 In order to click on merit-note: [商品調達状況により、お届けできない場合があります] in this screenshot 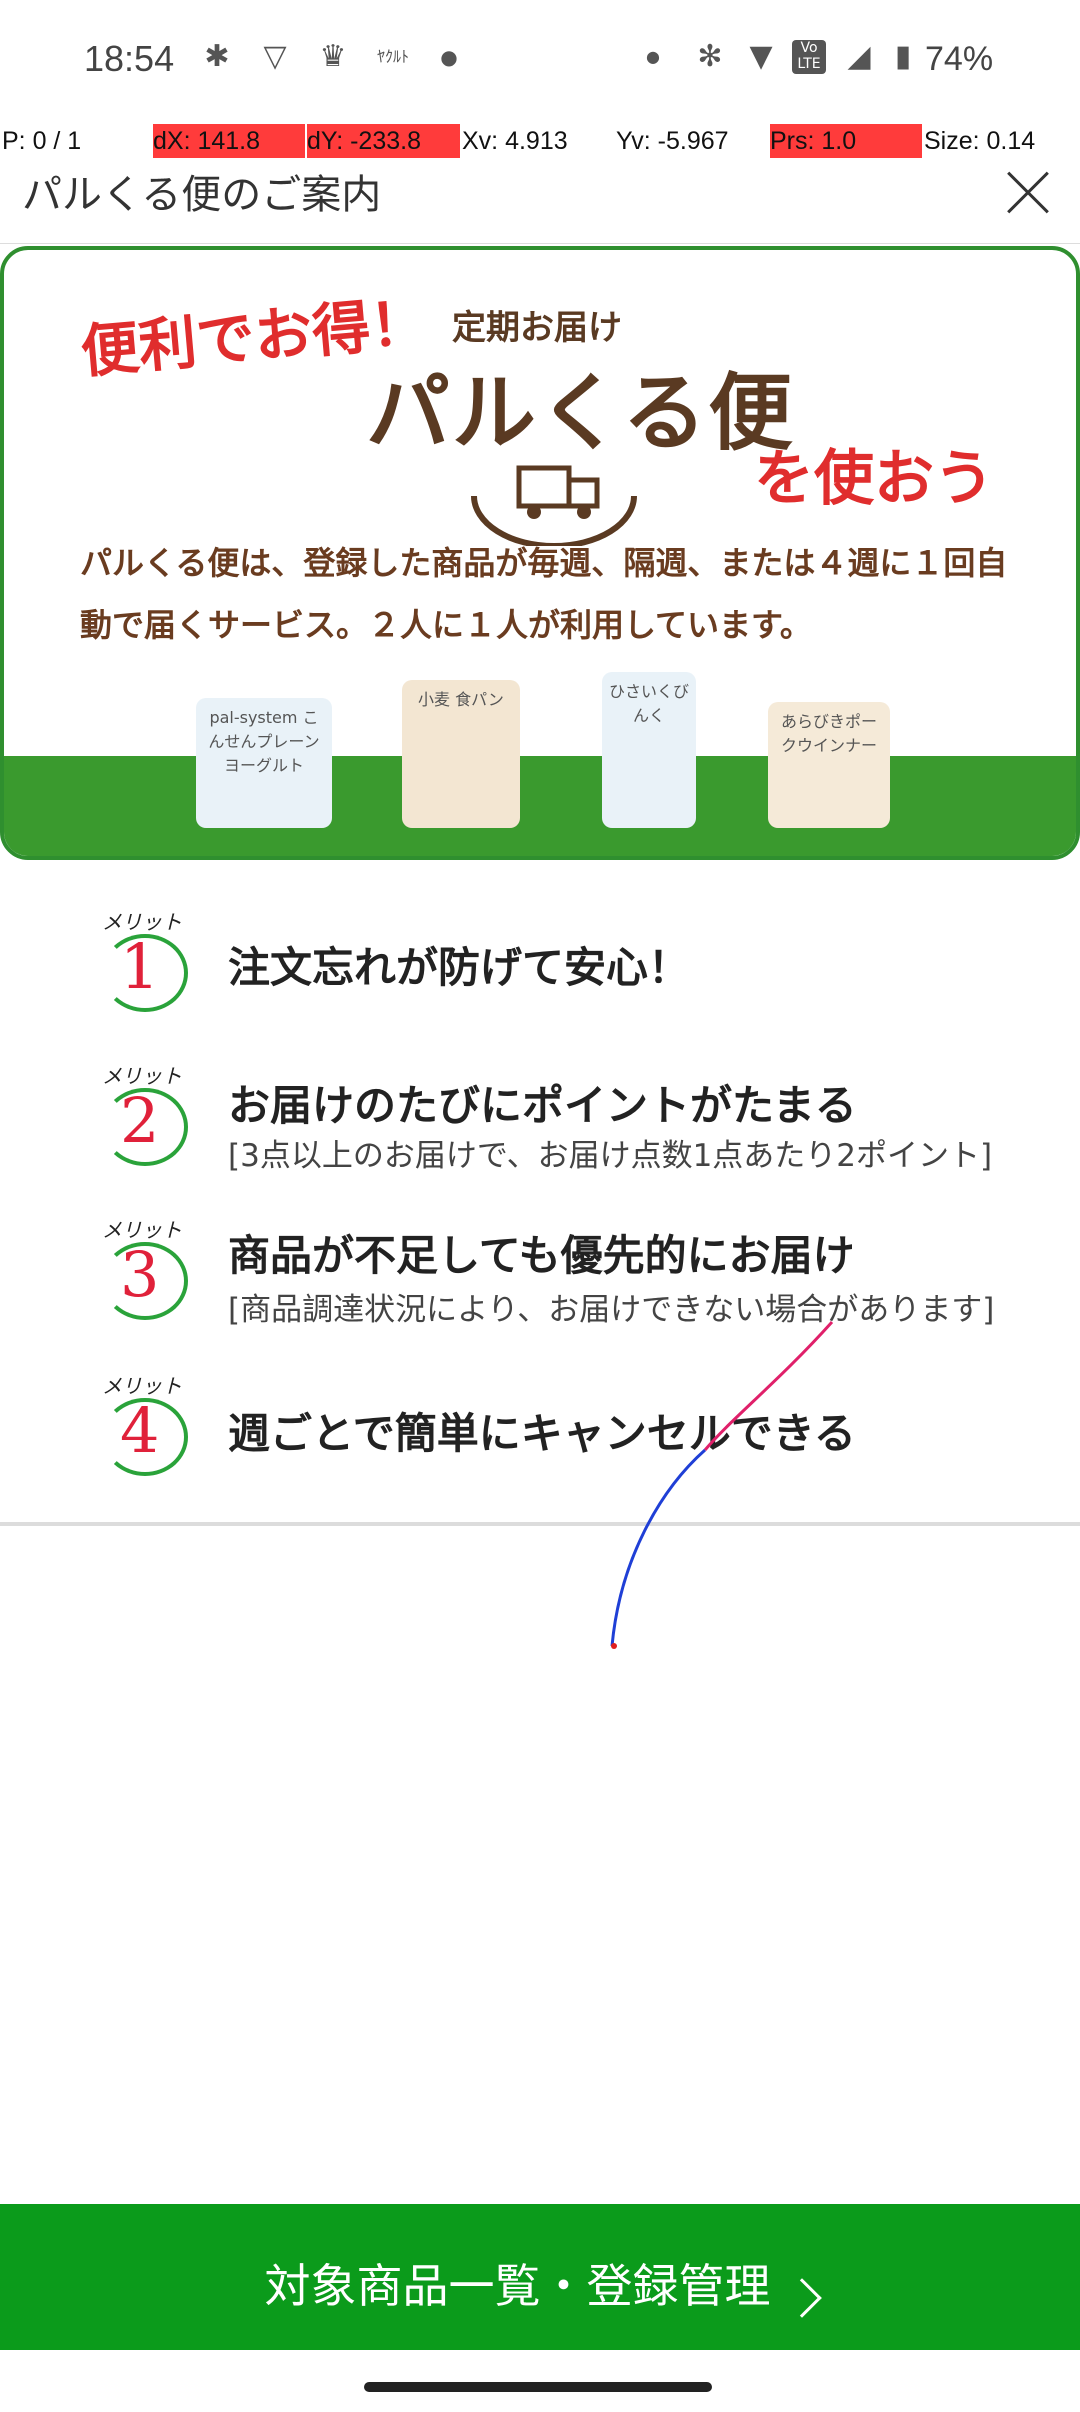, I will do `click(611, 1310)`.